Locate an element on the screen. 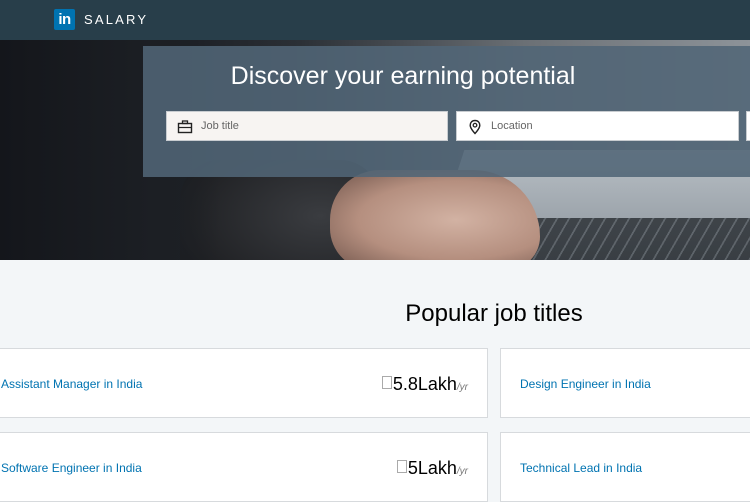 The image size is (750, 502). top-navigation-bar: in SALARY is located at coordinates (375, 20).